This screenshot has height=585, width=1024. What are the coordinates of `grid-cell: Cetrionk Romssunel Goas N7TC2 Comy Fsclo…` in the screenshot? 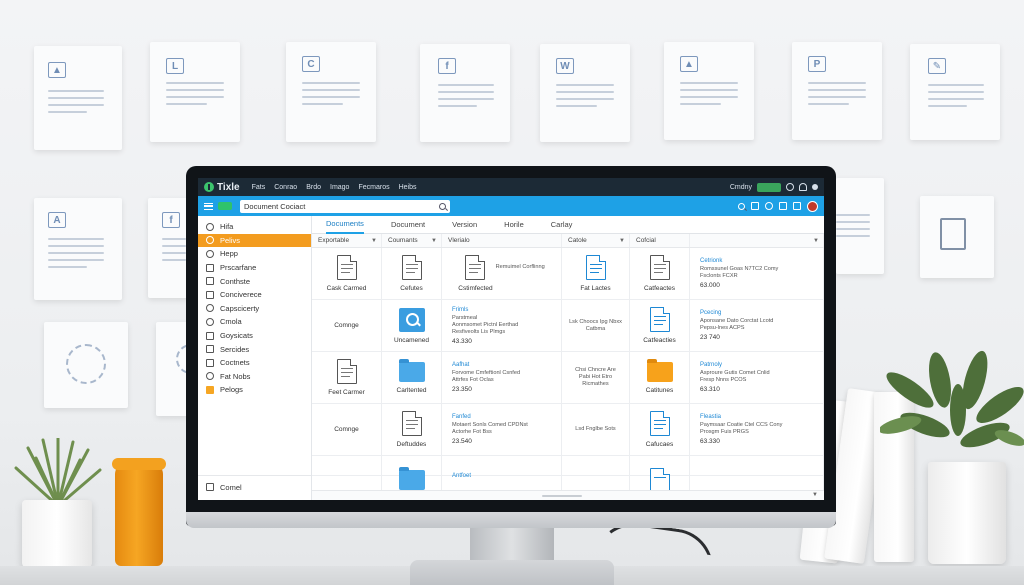 It's located at (757, 273).